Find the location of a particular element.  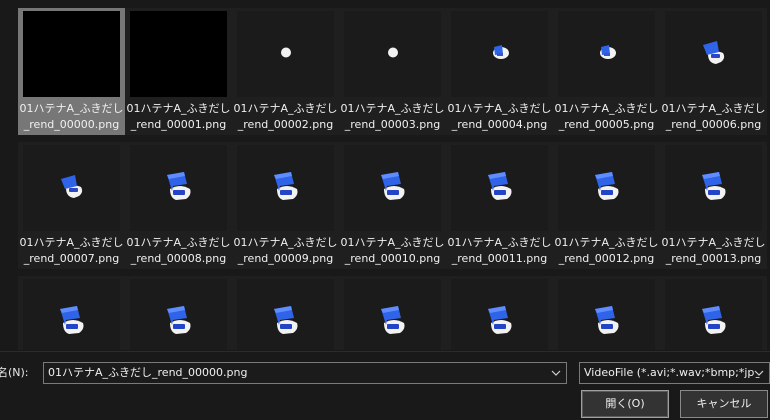

file-name-label: 01ハテナA_ふきだし _rend_00004.png is located at coordinates (499, 116).